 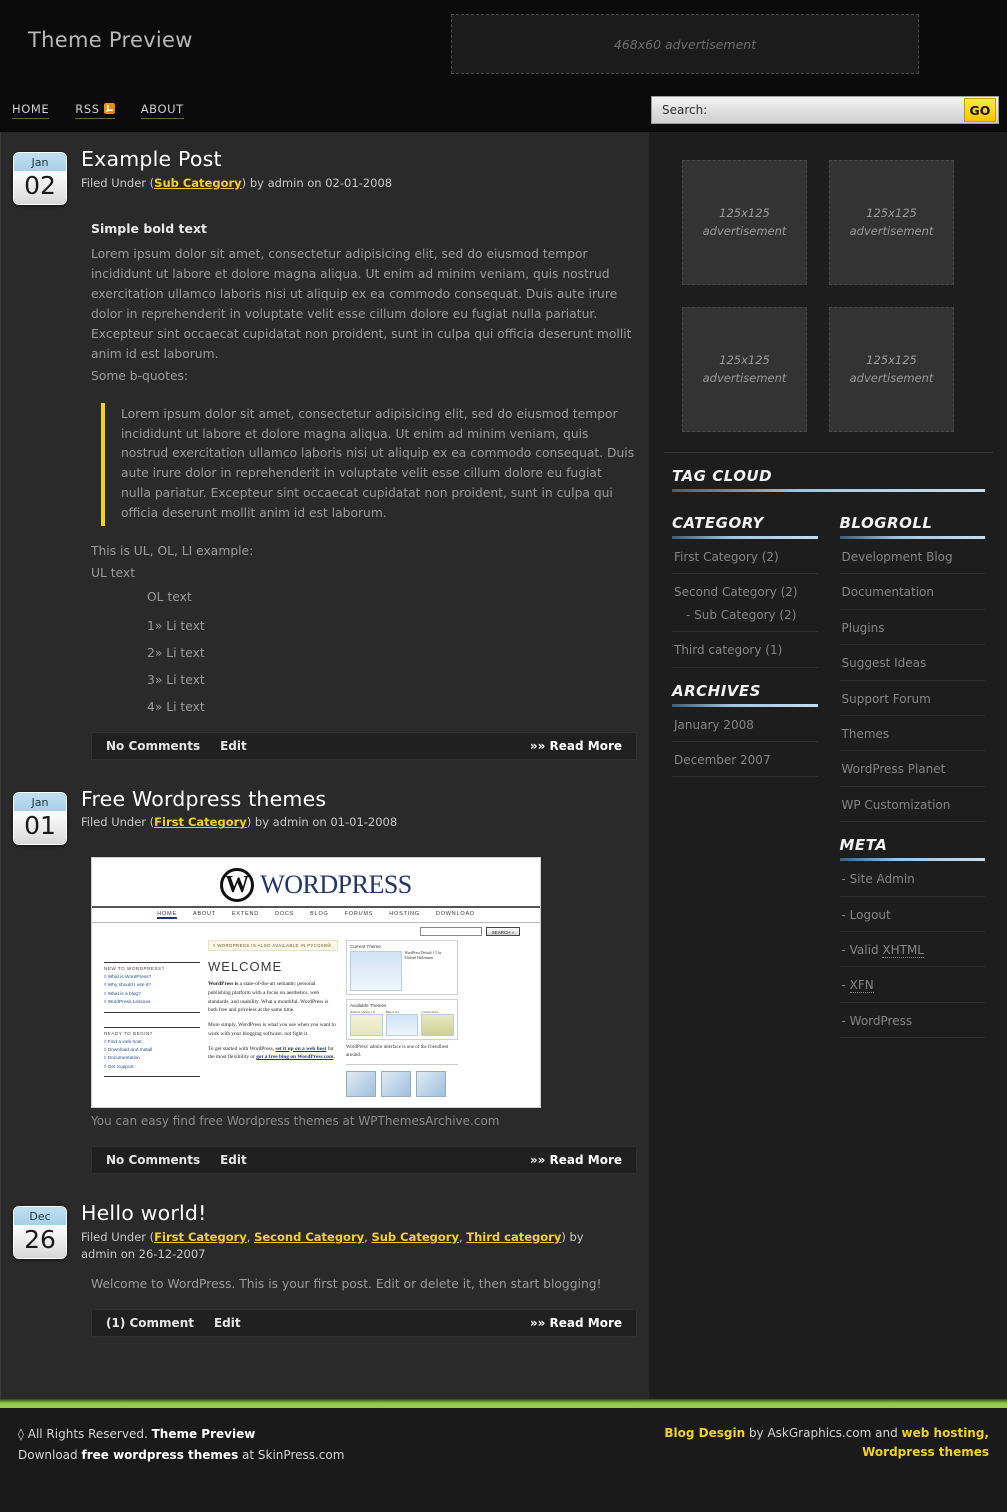 What do you see at coordinates (912, 985) in the screenshot?
I see `list-item: - XFN` at bounding box center [912, 985].